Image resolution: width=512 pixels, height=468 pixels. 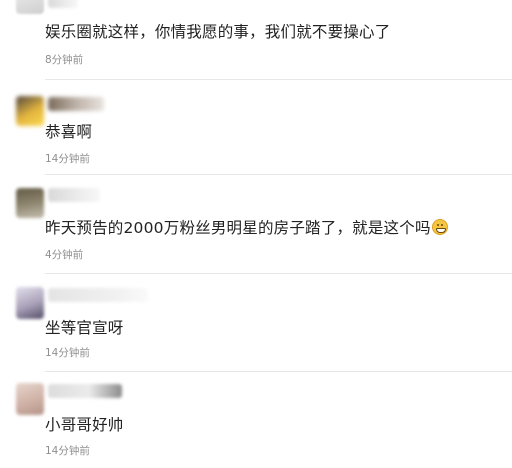 What do you see at coordinates (84, 328) in the screenshot?
I see `comment-text: 坐等官宣呀` at bounding box center [84, 328].